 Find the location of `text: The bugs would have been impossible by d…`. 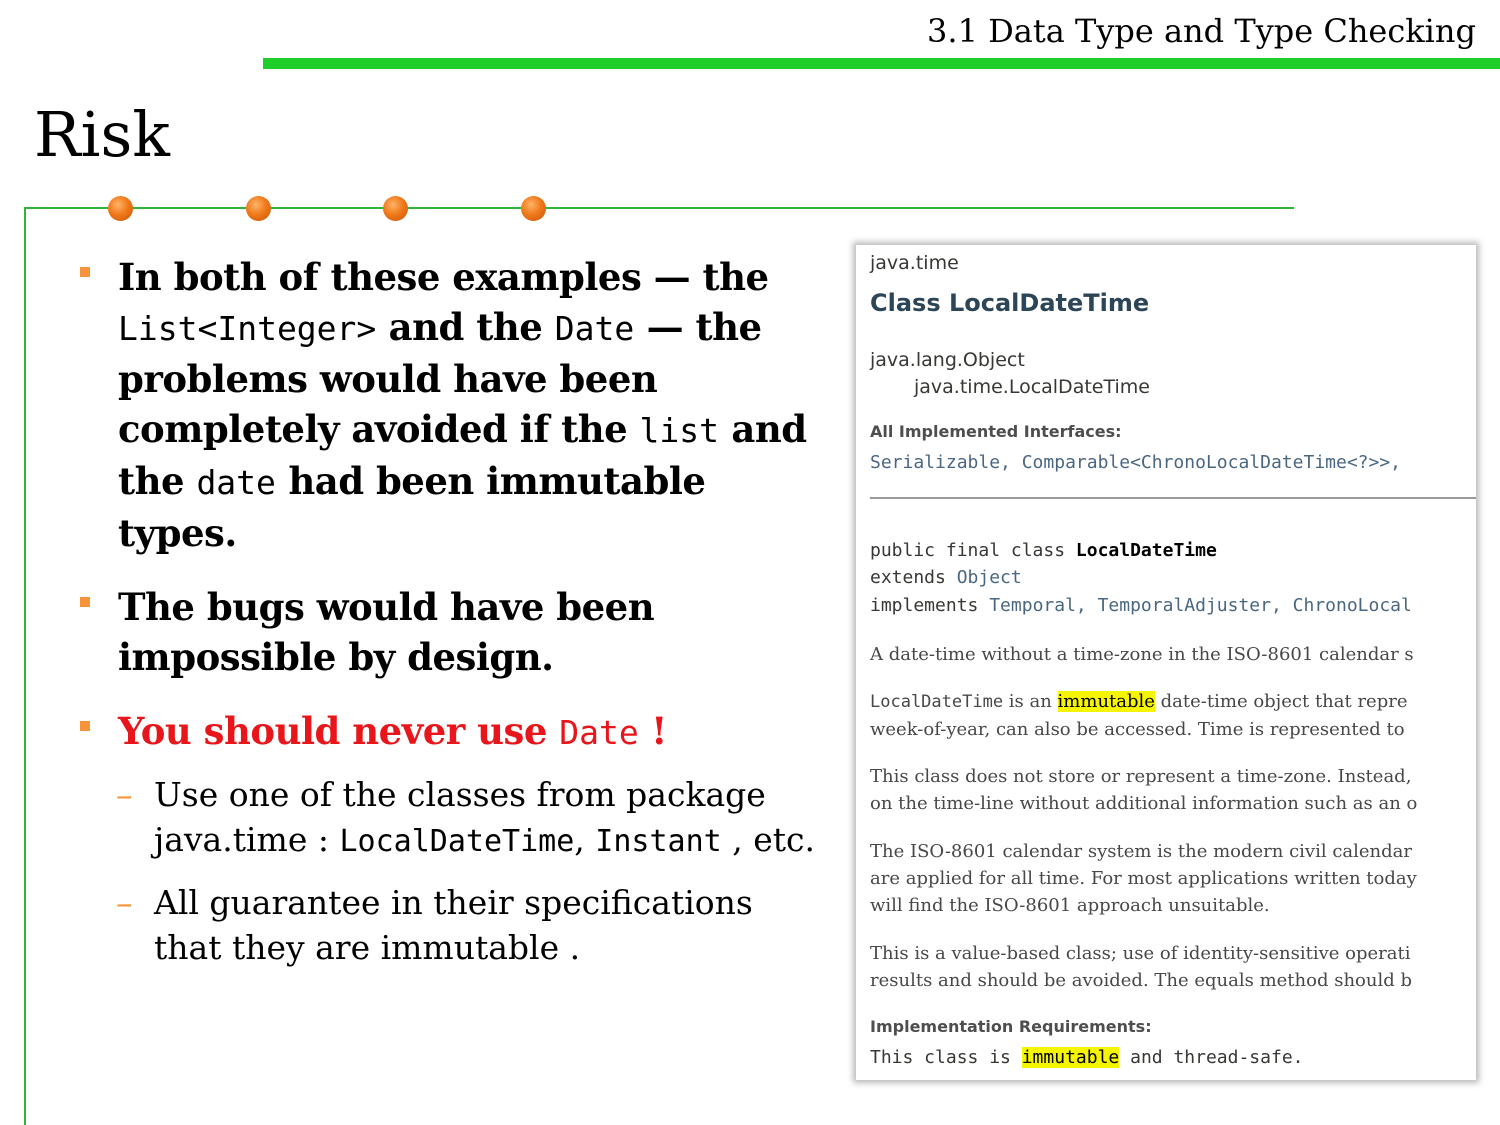

text: The bugs would have been impossible by d… is located at coordinates (386, 632).